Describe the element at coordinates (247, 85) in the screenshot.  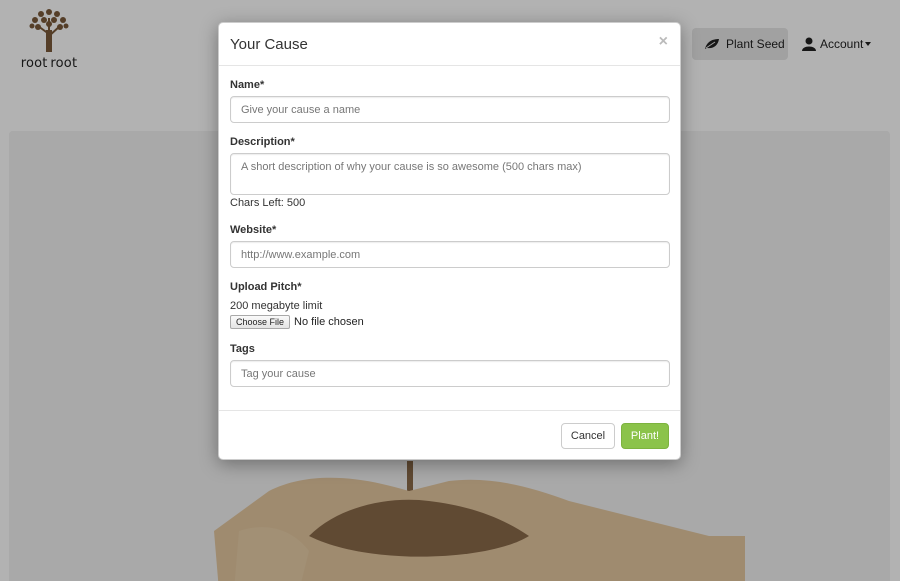
I see `name-label: Name*` at that location.